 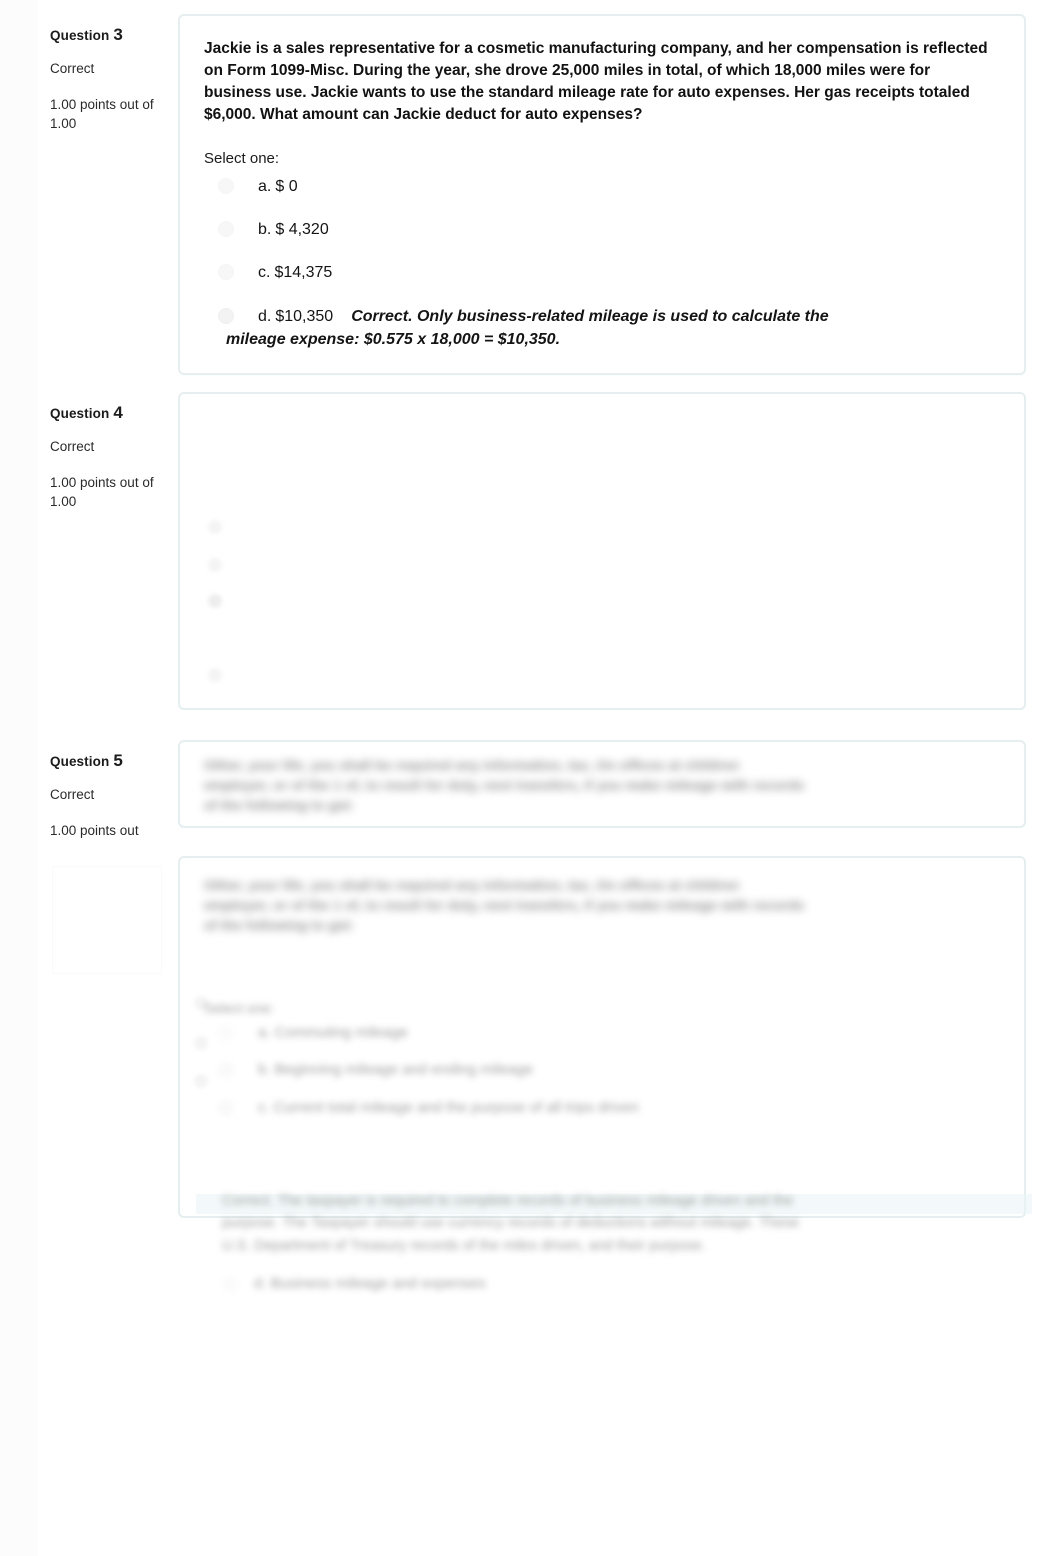 I want to click on answer-option-5-d: d. Business mileage and expenses, so click(x=617, y=1284).